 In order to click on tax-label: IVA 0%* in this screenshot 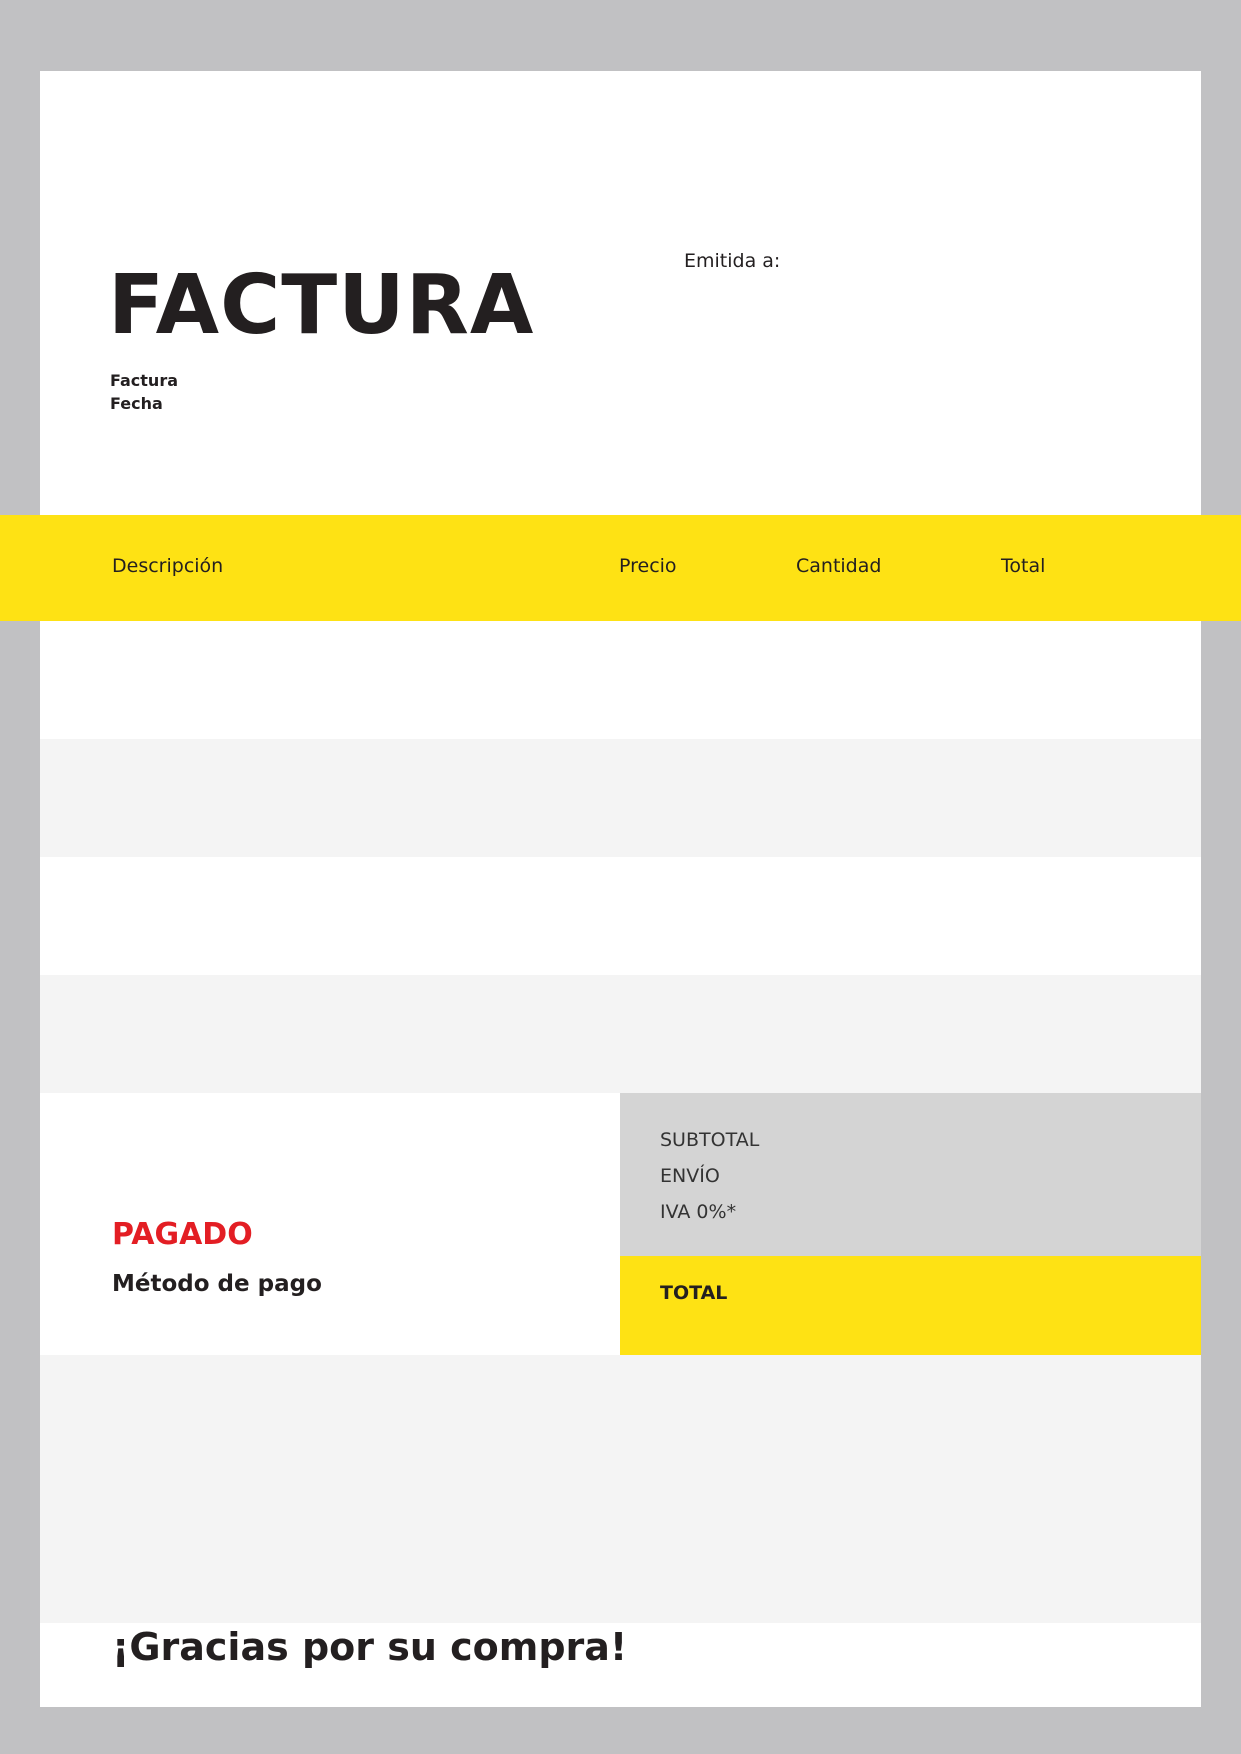, I will do `click(698, 1212)`.